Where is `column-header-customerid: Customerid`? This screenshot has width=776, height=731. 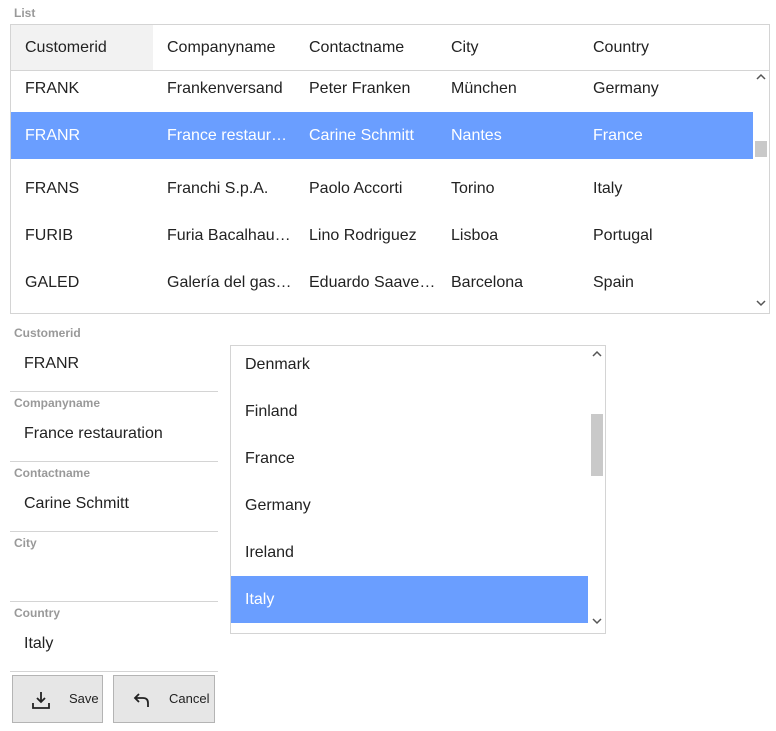 column-header-customerid: Customerid is located at coordinates (82, 47).